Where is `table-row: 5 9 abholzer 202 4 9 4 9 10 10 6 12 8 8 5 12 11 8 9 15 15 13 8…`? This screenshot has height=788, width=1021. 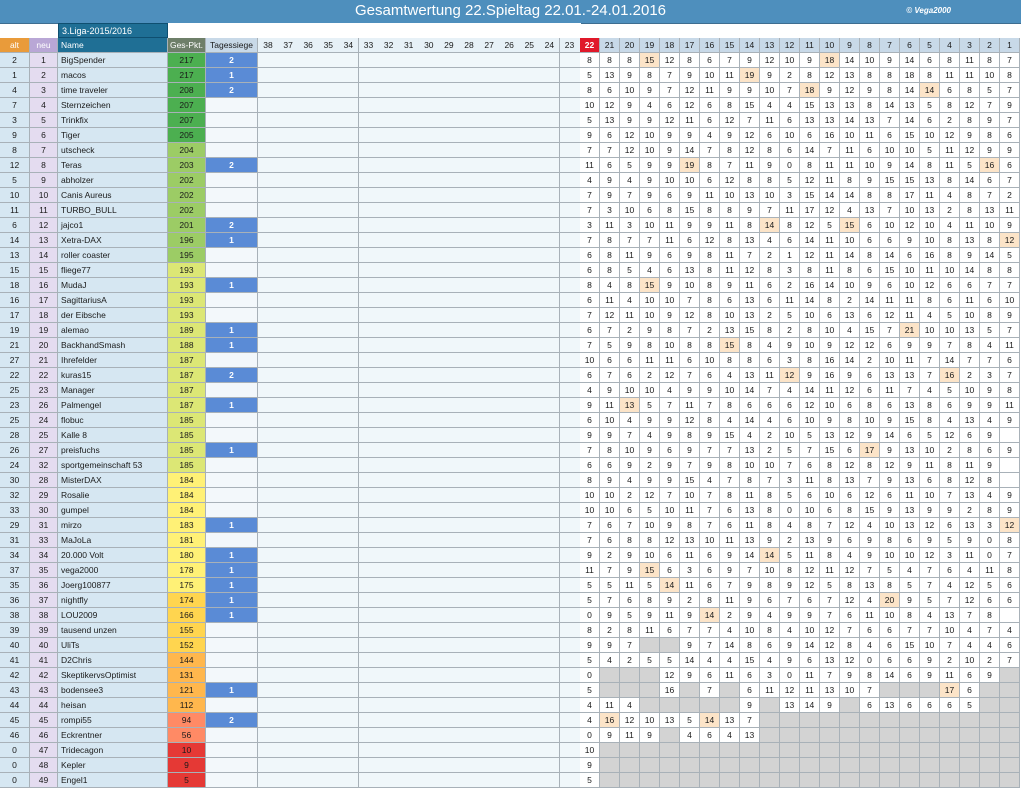 table-row: 5 9 abholzer 202 4 9 4 9 10 10 6 12 8 8 5 12 11 8 9 15 15 13 8… is located at coordinates (510, 180).